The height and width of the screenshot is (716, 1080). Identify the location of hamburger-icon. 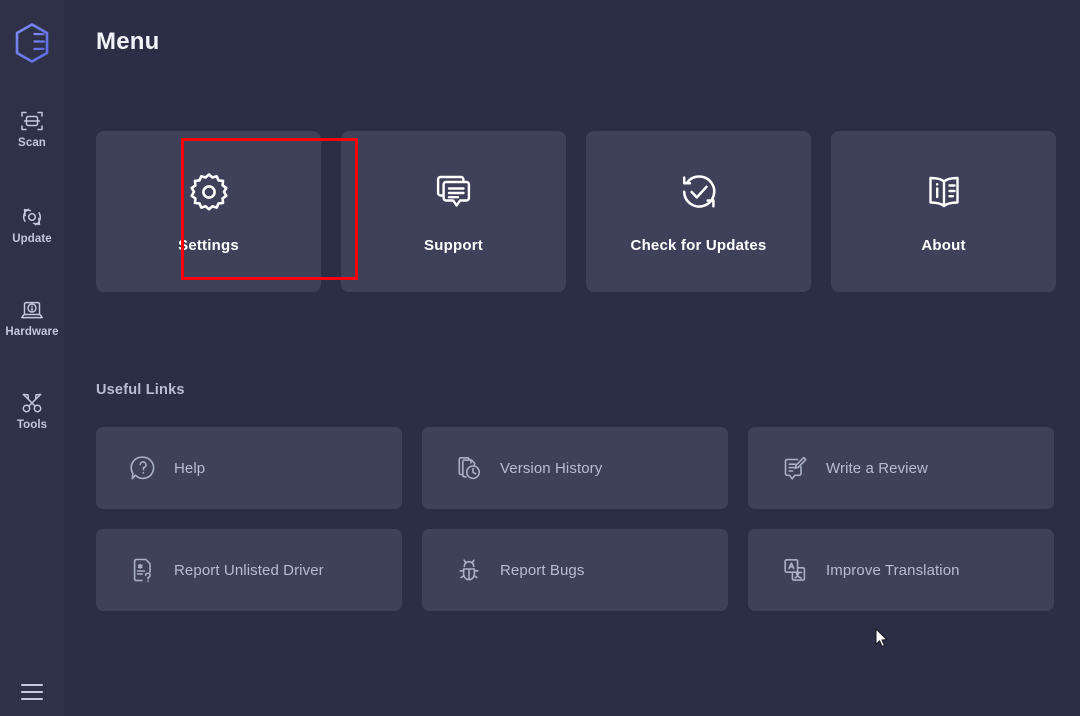
(32, 692).